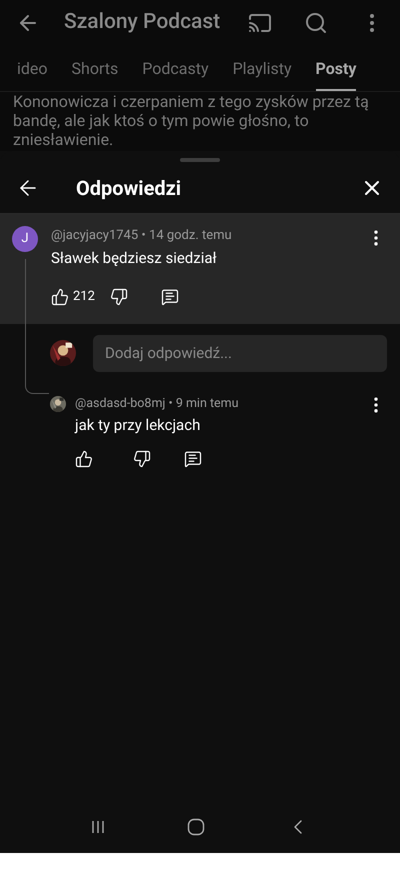  Describe the element at coordinates (84, 297) in the screenshot. I see `like-count: 212` at that location.